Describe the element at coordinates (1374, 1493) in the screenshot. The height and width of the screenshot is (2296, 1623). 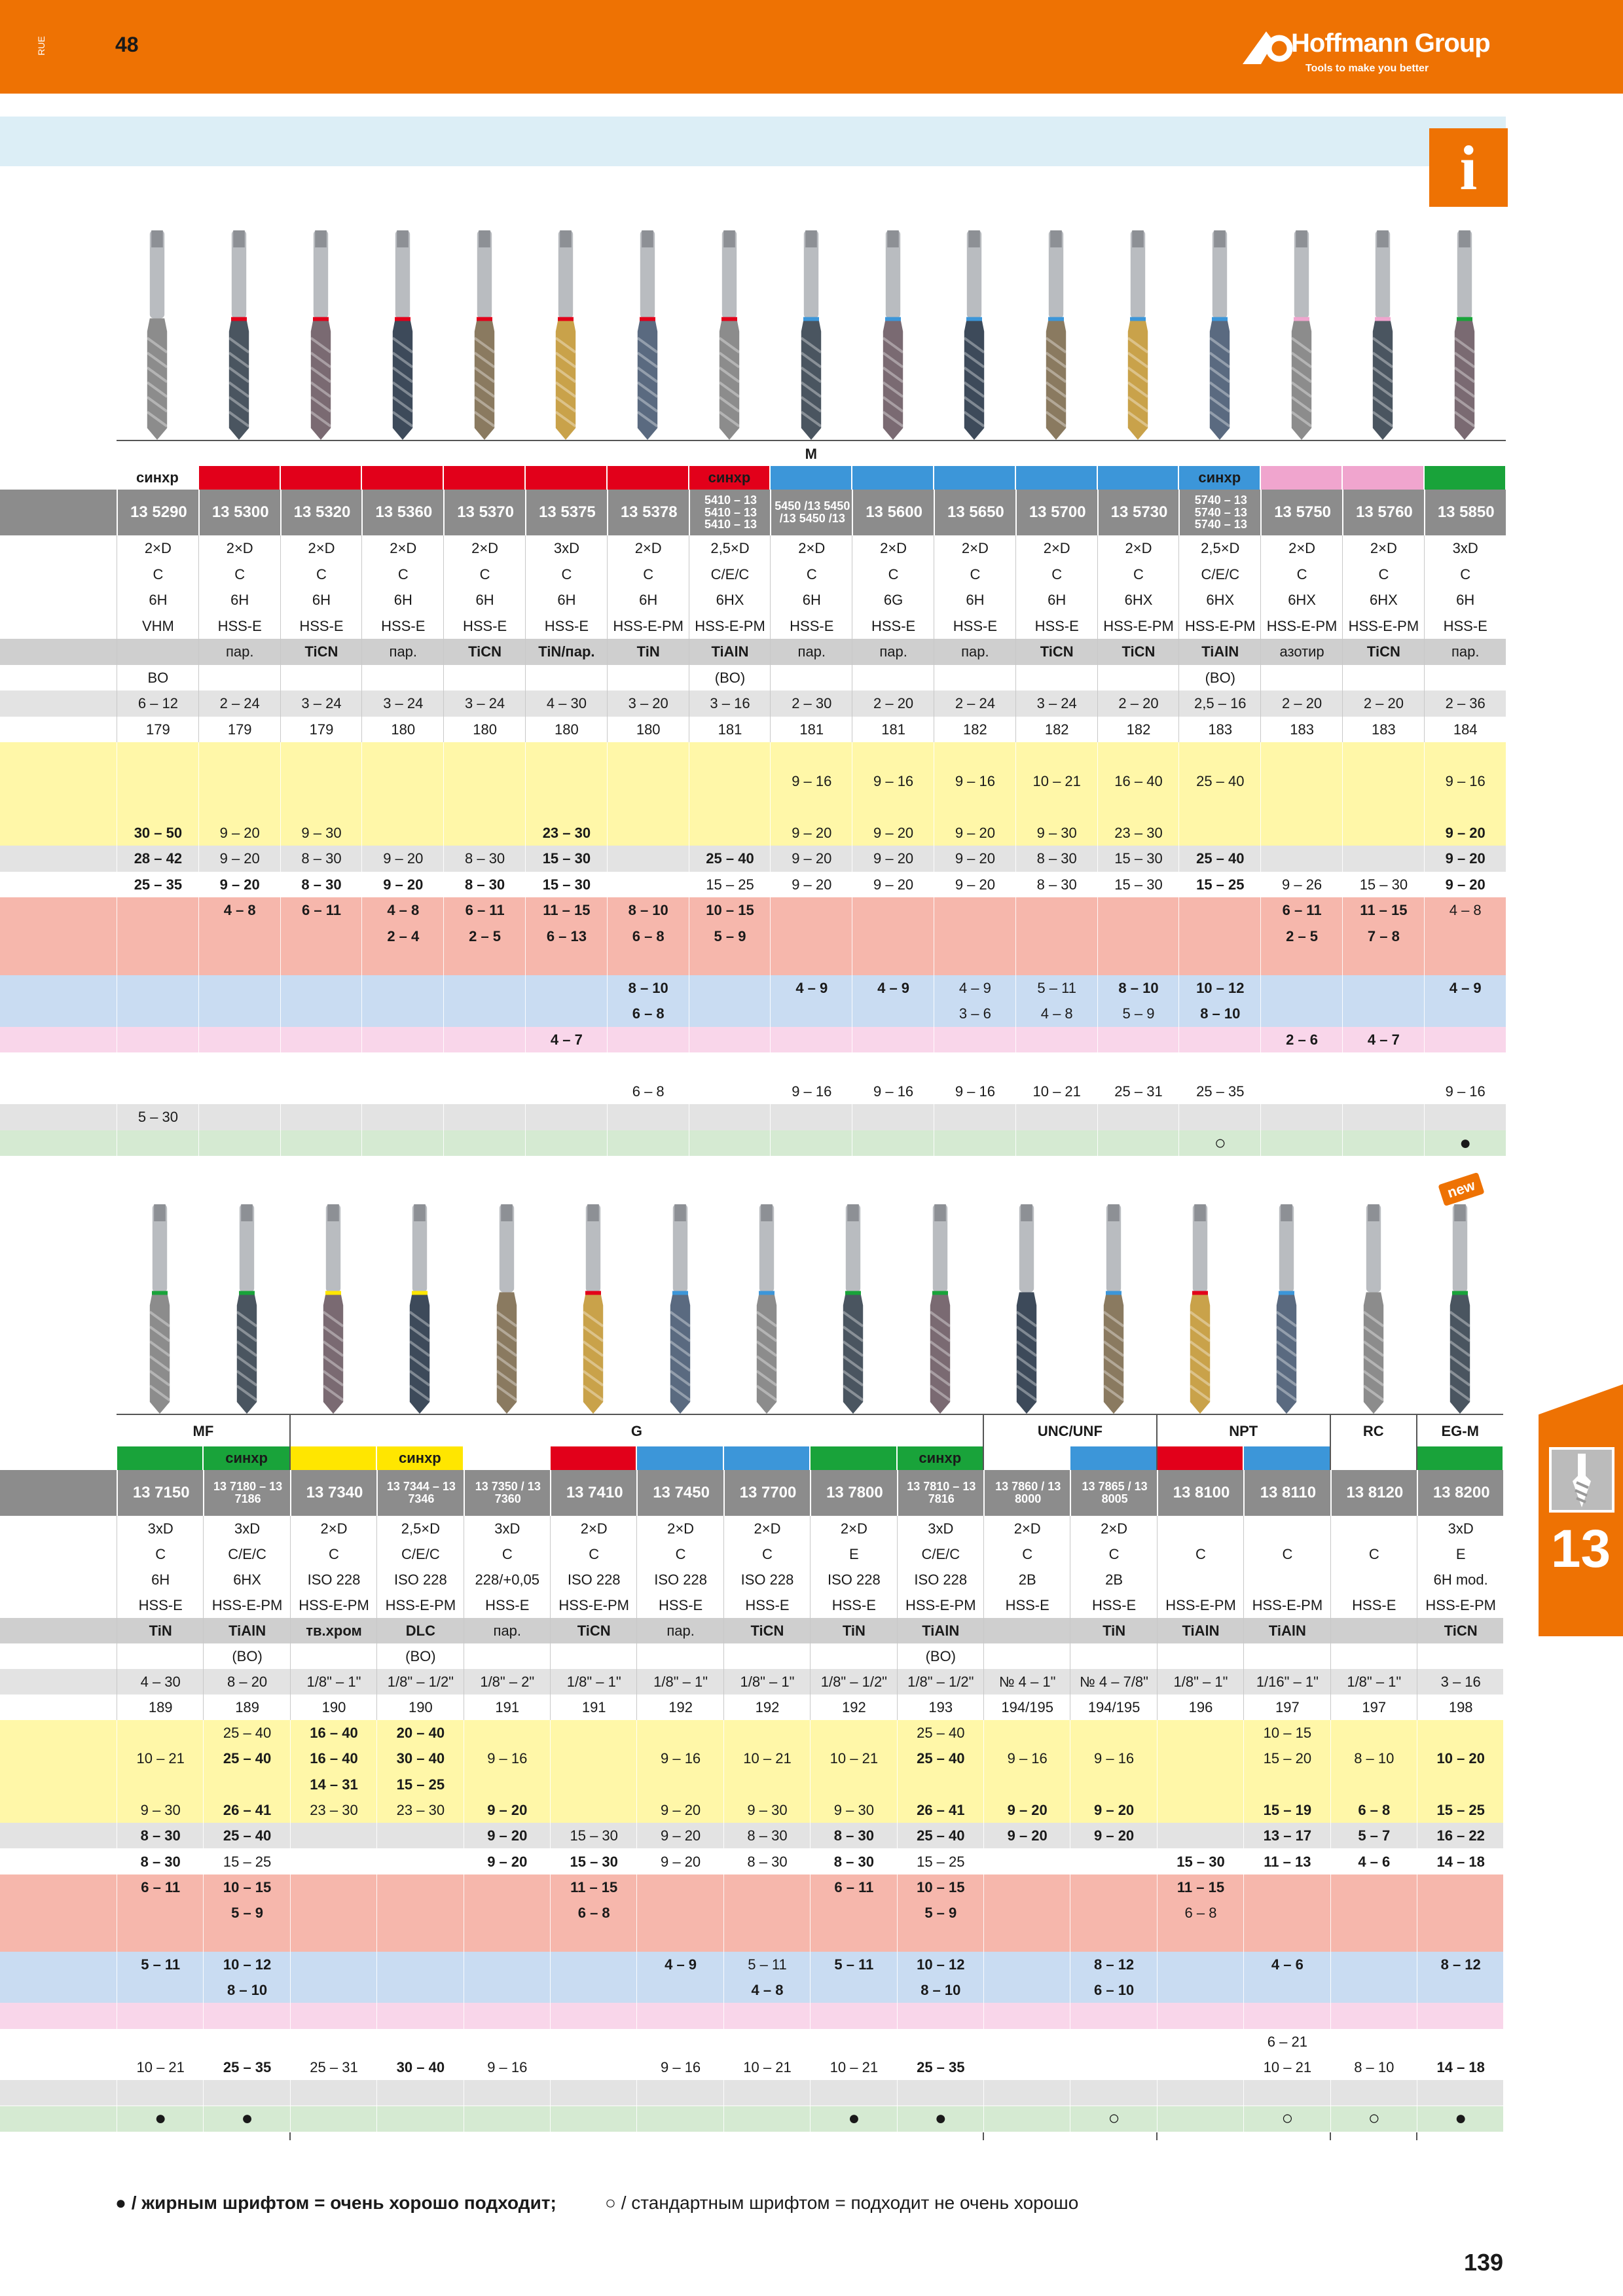
I see `article-number: 13 8120` at that location.